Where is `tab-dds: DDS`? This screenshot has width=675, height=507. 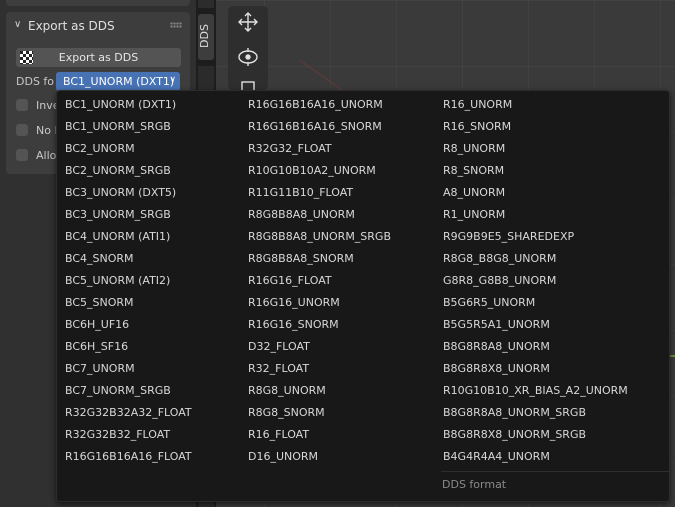
tab-dds: DDS is located at coordinates (206, 37).